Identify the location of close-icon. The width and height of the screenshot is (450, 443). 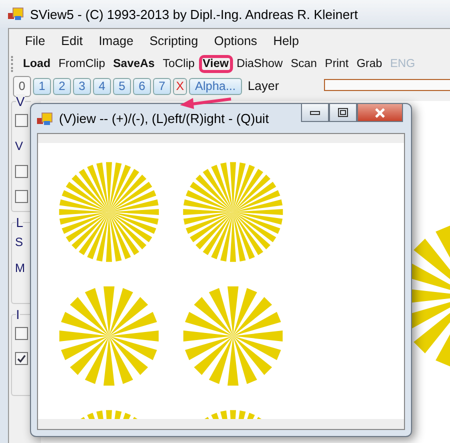
(380, 113).